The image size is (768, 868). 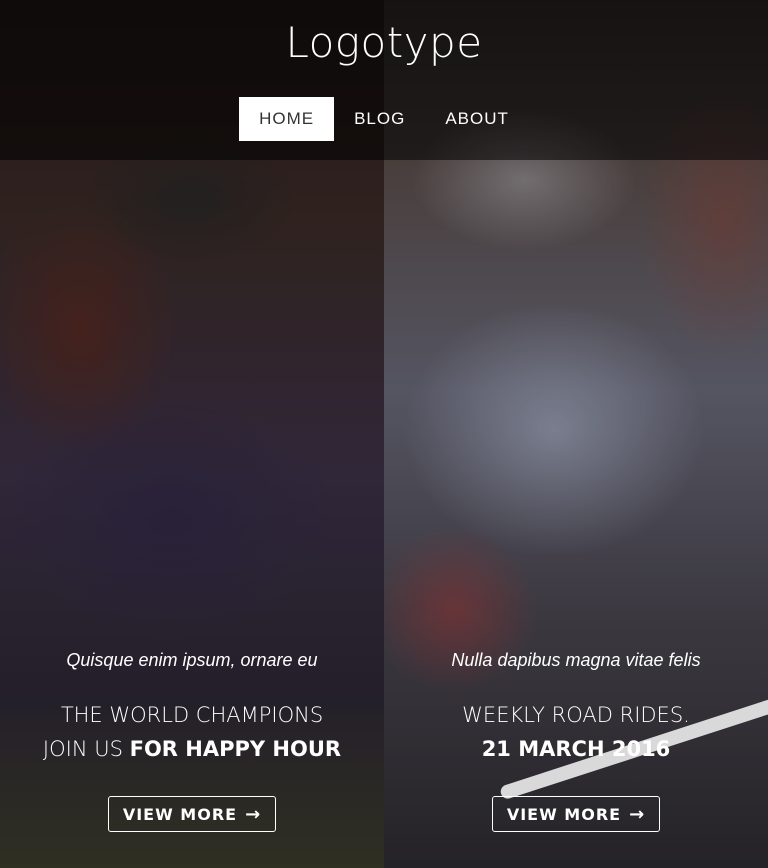 I want to click on nav-about: ABOUT, so click(x=477, y=119).